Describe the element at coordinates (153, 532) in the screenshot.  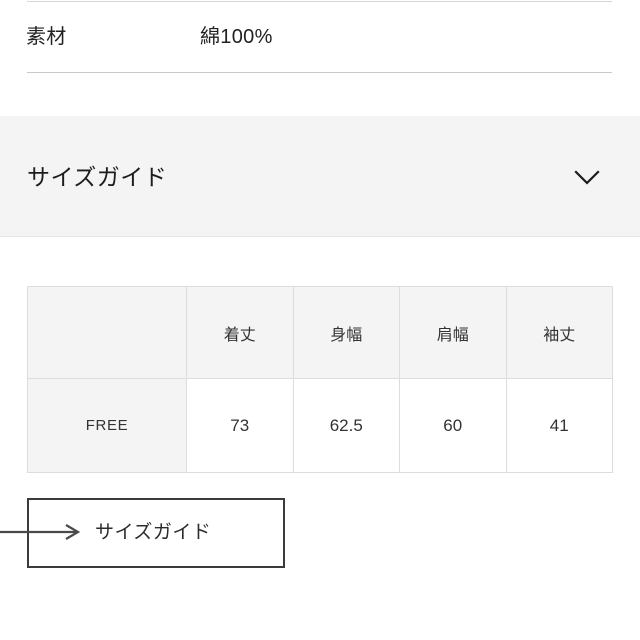
I see `size-guide-callout-label: サイズガイド` at that location.